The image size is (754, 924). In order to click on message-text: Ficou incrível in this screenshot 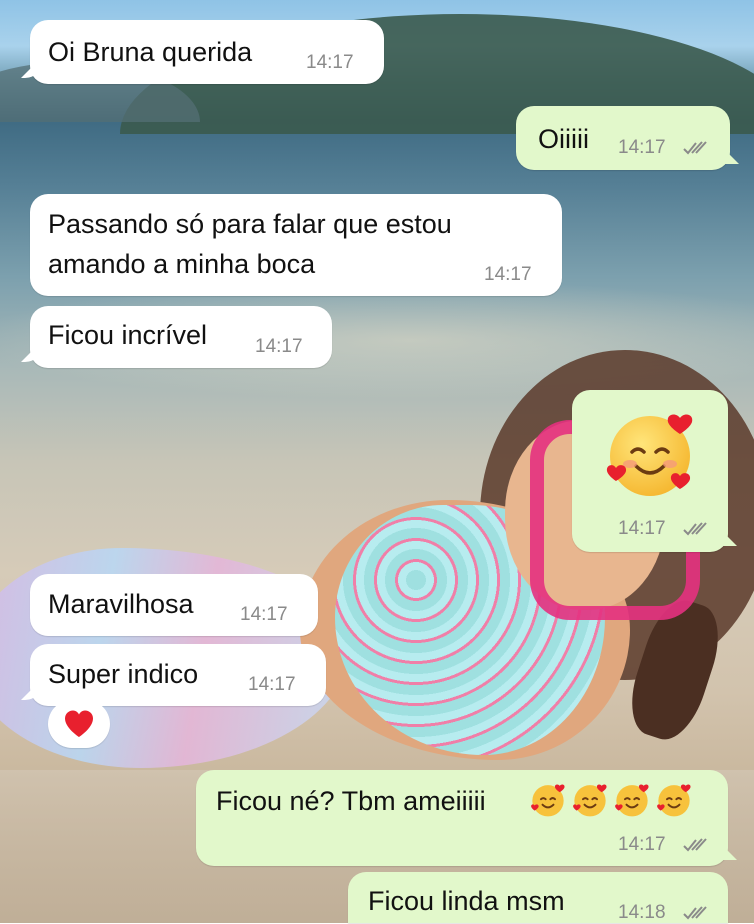, I will do `click(128, 335)`.